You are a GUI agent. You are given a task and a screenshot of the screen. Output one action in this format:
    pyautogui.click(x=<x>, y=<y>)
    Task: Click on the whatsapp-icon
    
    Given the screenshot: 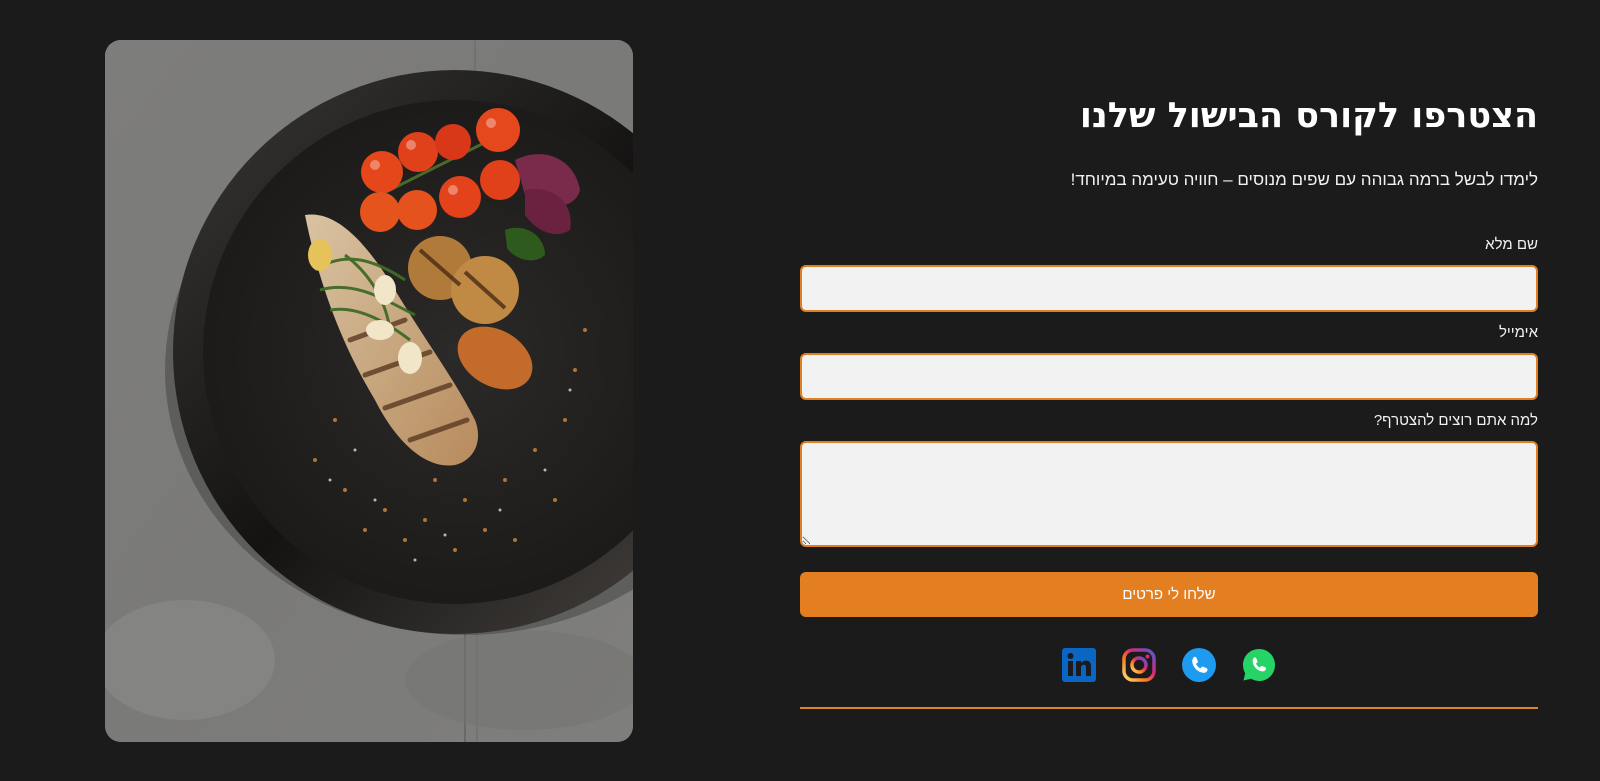 What is the action you would take?
    pyautogui.click(x=1259, y=665)
    